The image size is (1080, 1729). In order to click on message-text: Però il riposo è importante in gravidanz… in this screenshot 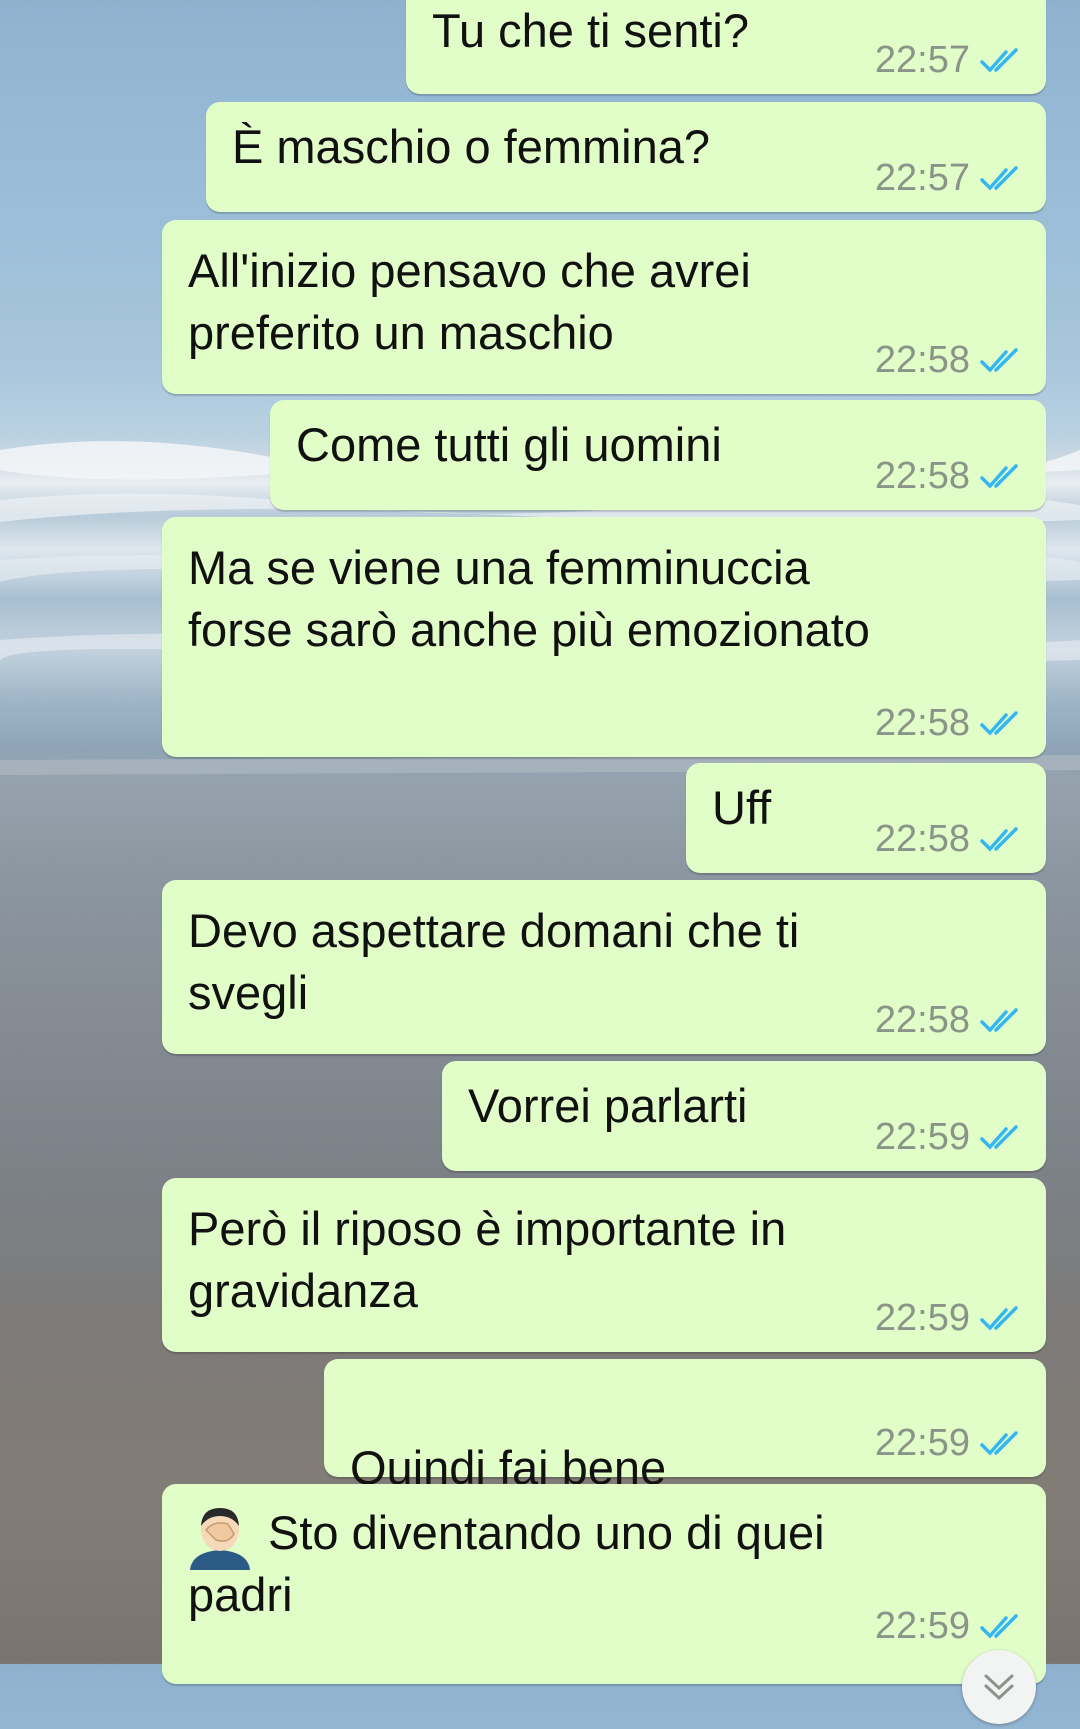, I will do `click(487, 1259)`.